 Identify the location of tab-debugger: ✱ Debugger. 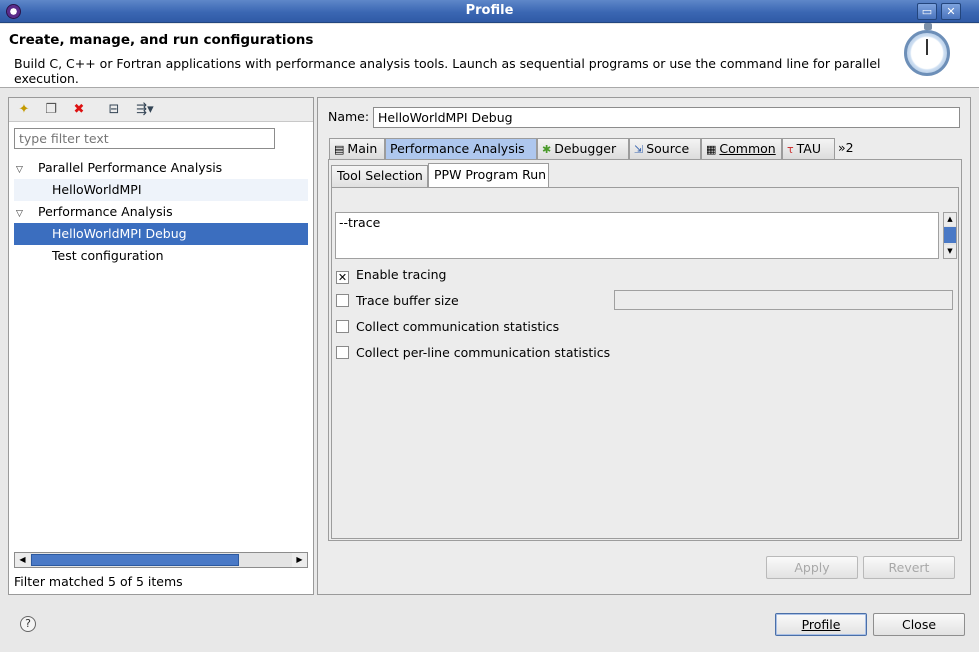
(583, 148).